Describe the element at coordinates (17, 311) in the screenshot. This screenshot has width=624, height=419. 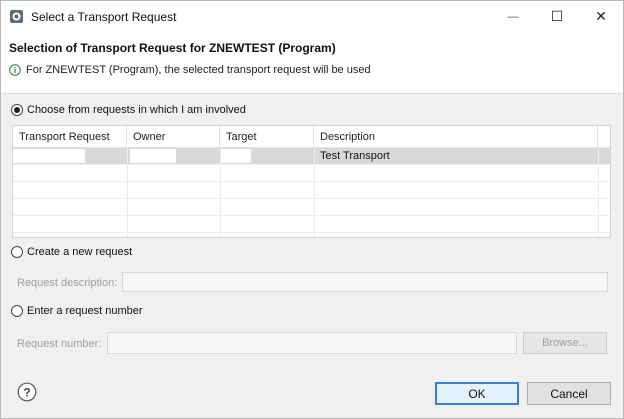
I see `enter-request-radio` at that location.